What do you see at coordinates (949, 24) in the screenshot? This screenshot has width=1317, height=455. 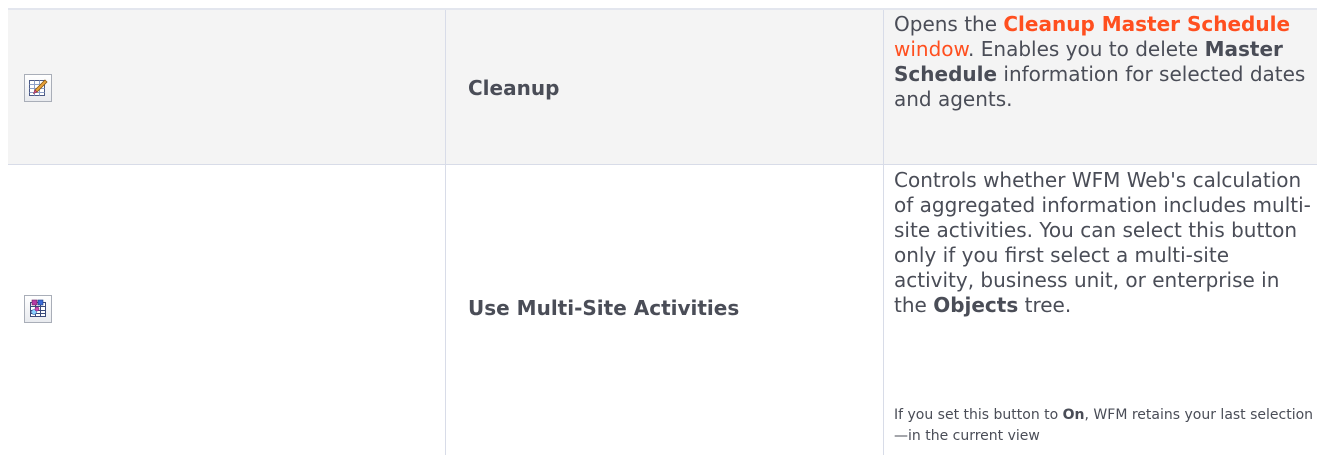 I see `description-text: Opens the` at bounding box center [949, 24].